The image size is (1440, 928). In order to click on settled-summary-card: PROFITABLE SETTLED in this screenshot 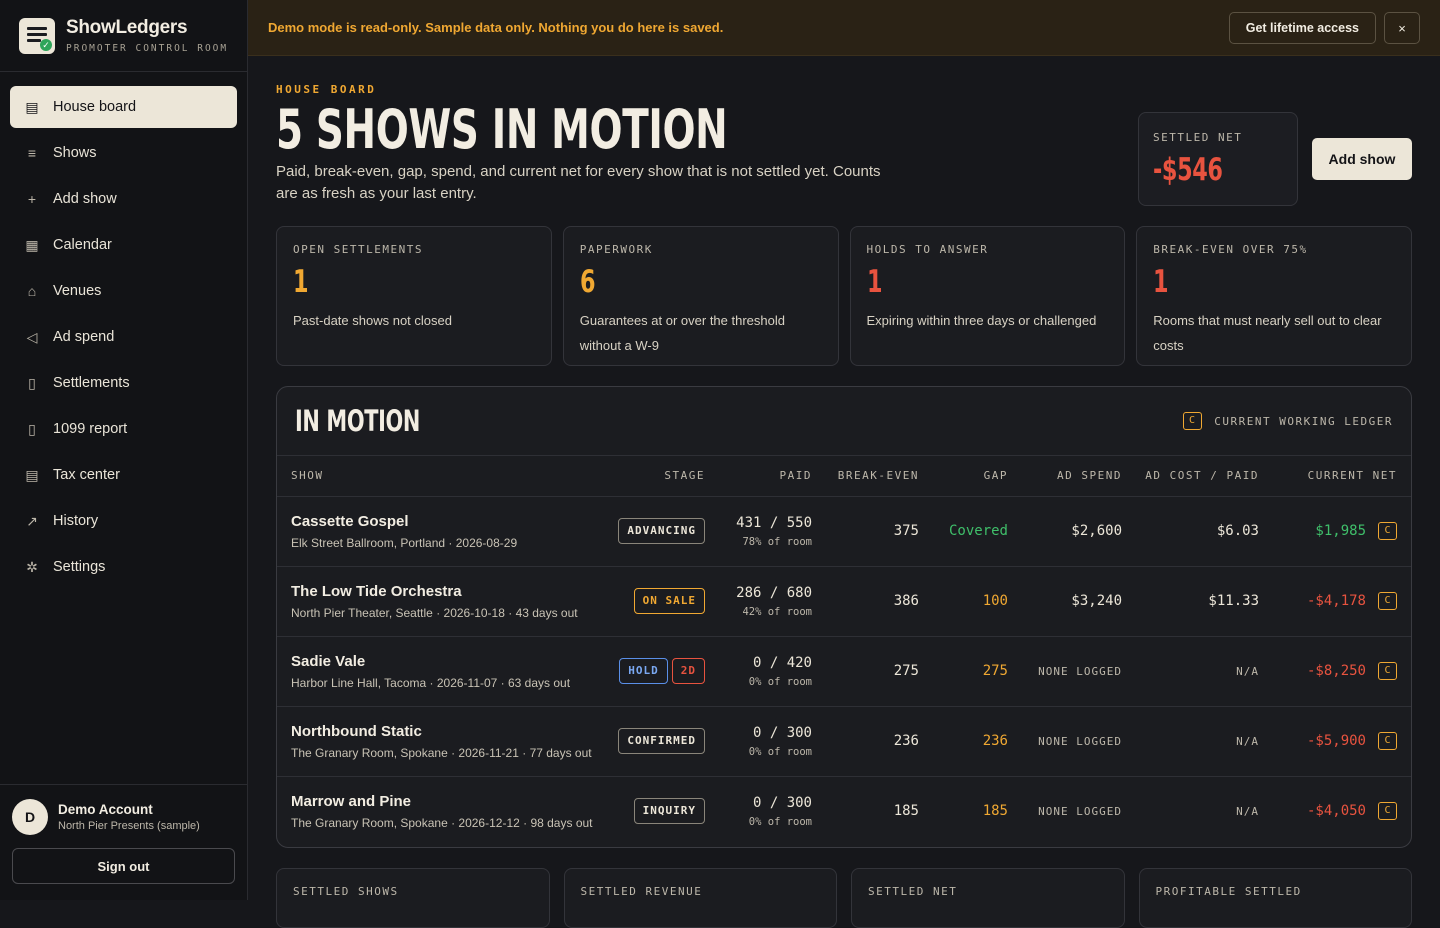, I will do `click(1275, 898)`.